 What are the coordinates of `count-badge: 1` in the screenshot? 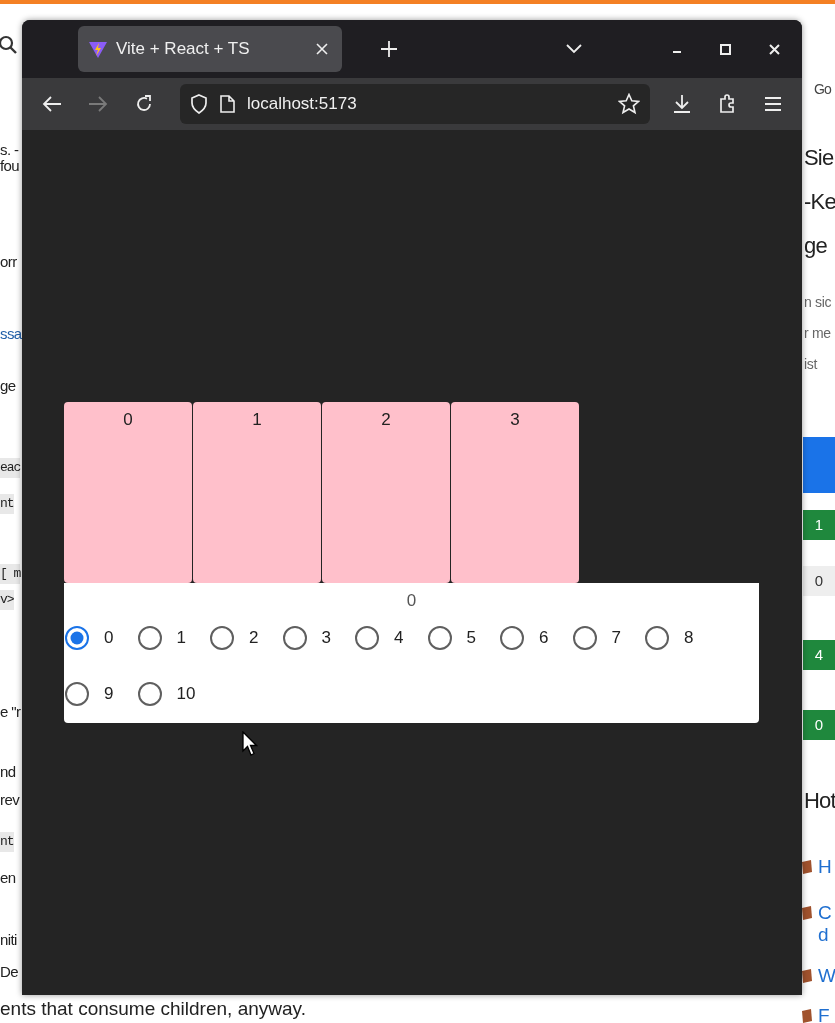 It's located at (819, 525).